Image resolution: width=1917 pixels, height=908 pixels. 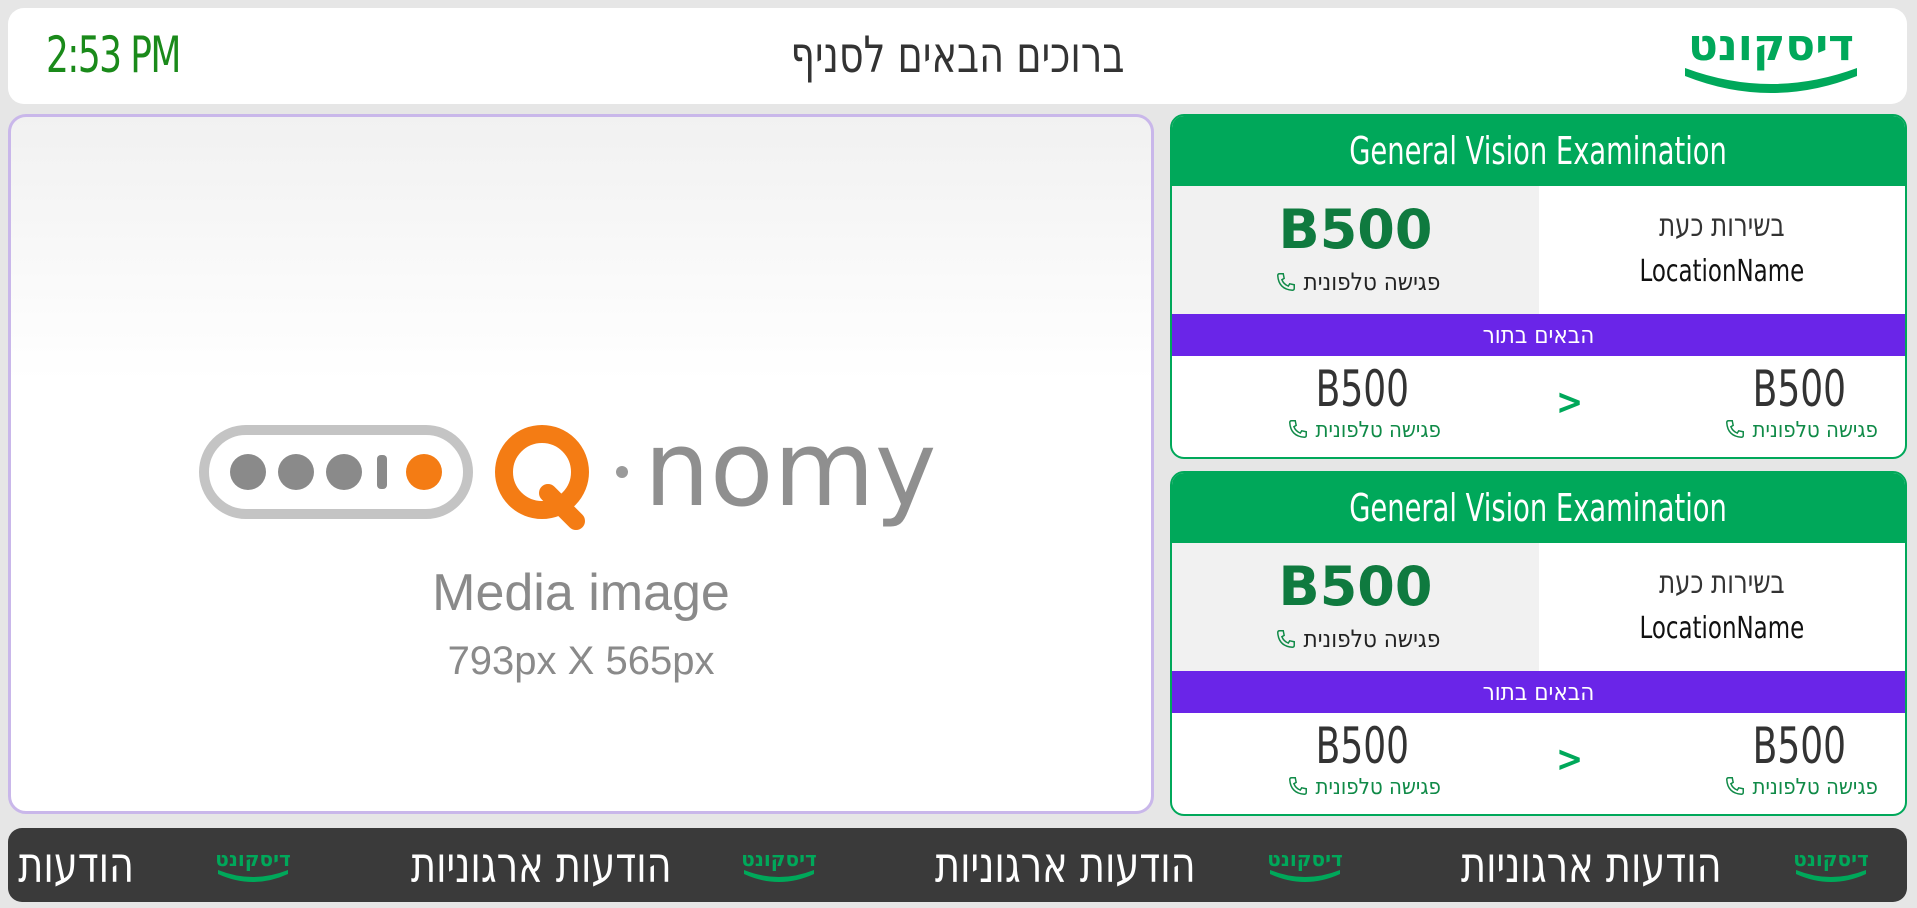 What do you see at coordinates (622, 472) in the screenshot?
I see `qnomy-middot` at bounding box center [622, 472].